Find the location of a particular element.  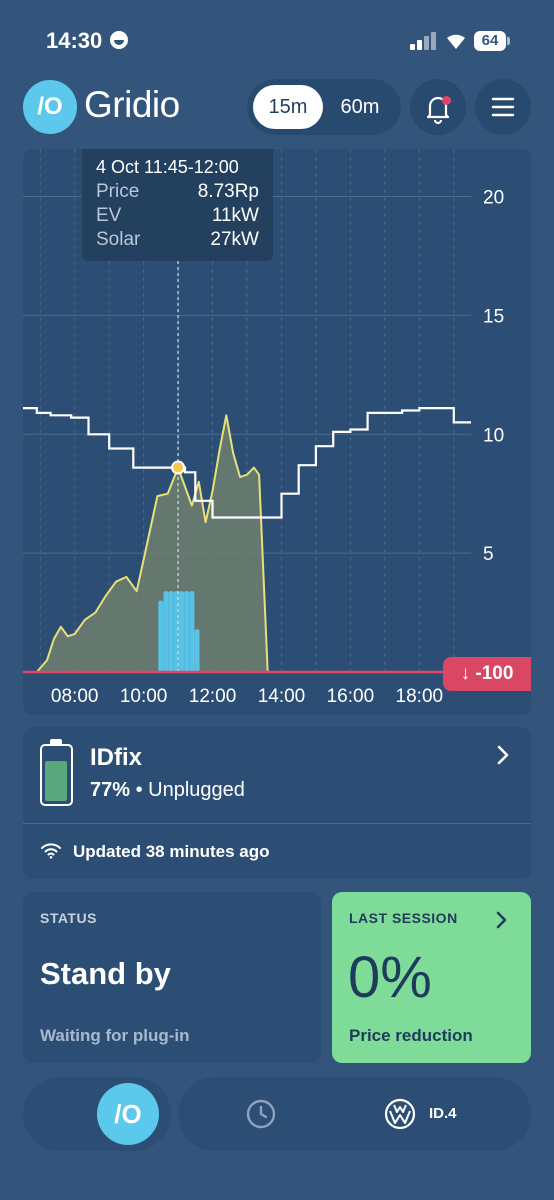

last-updated-text: Updated 38 minutes ago is located at coordinates (171, 851).